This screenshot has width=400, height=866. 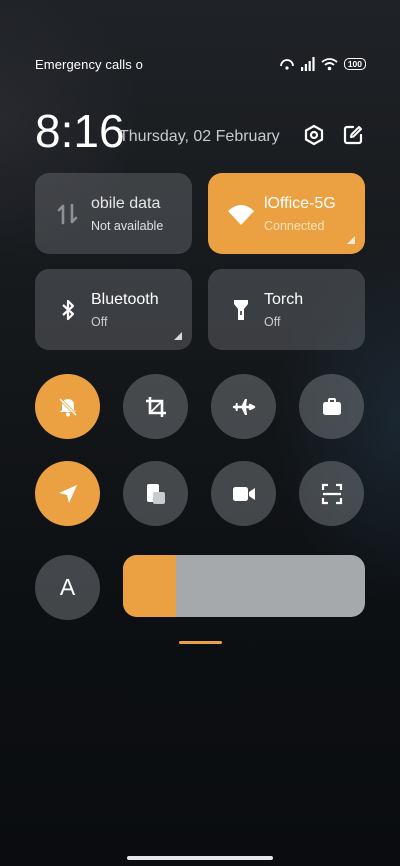 I want to click on tile-subtitle: Not available, so click(x=127, y=226).